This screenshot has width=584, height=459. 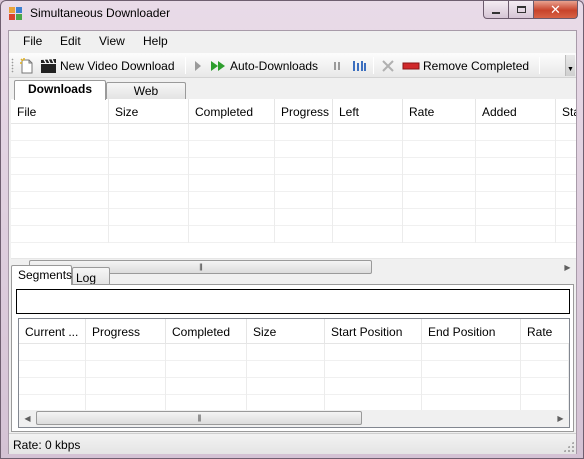 I want to click on toolbar-overflow-button: ▼, so click(x=570, y=65).